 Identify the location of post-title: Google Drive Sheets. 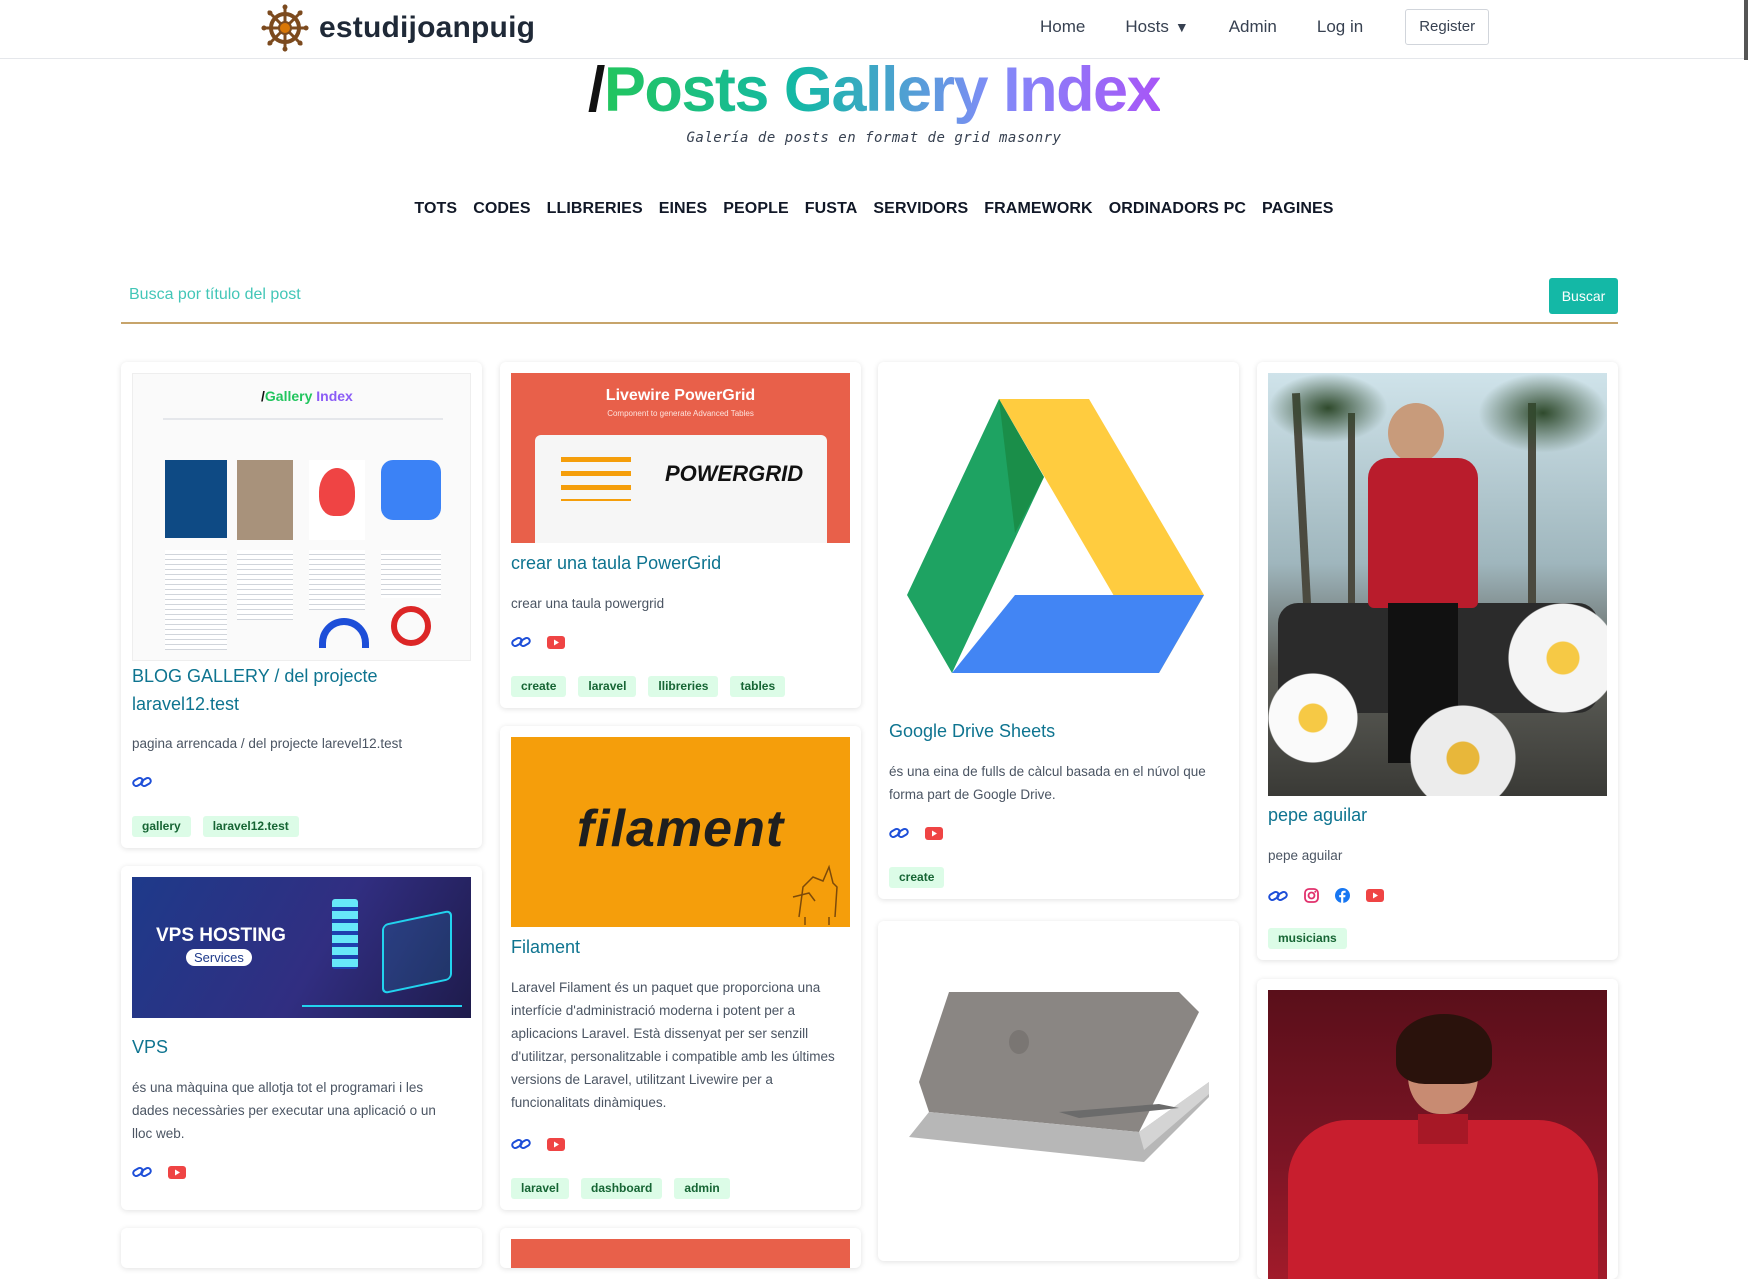
(1059, 731).